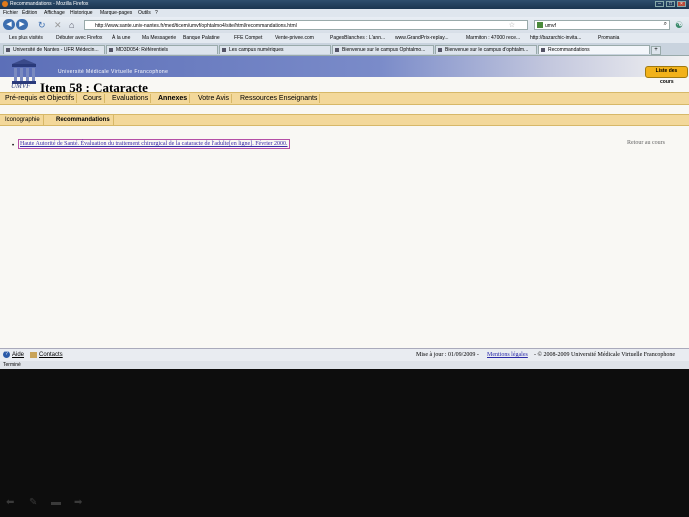  I want to click on stop-icon: ✕, so click(58, 25).